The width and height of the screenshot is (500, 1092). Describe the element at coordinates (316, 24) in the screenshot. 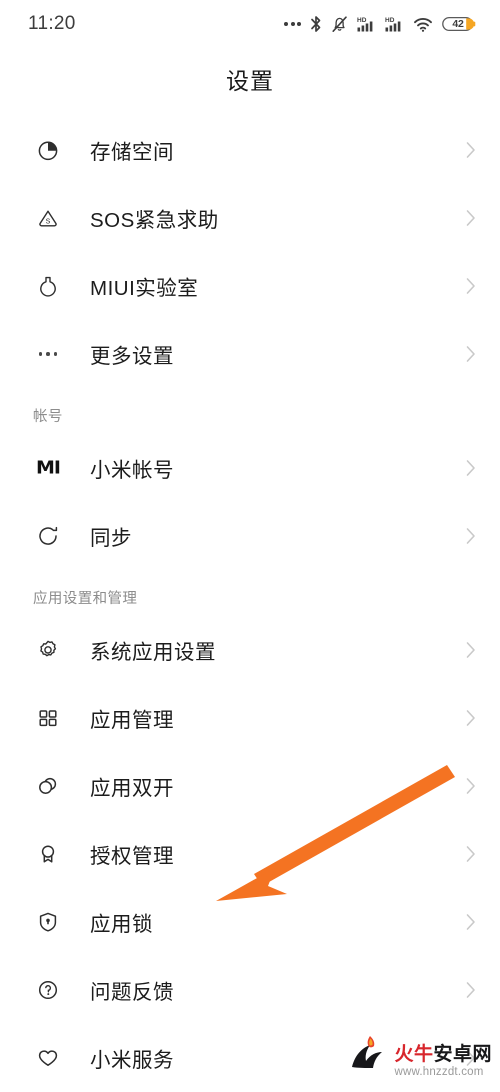

I see `bluetooth-icon` at that location.